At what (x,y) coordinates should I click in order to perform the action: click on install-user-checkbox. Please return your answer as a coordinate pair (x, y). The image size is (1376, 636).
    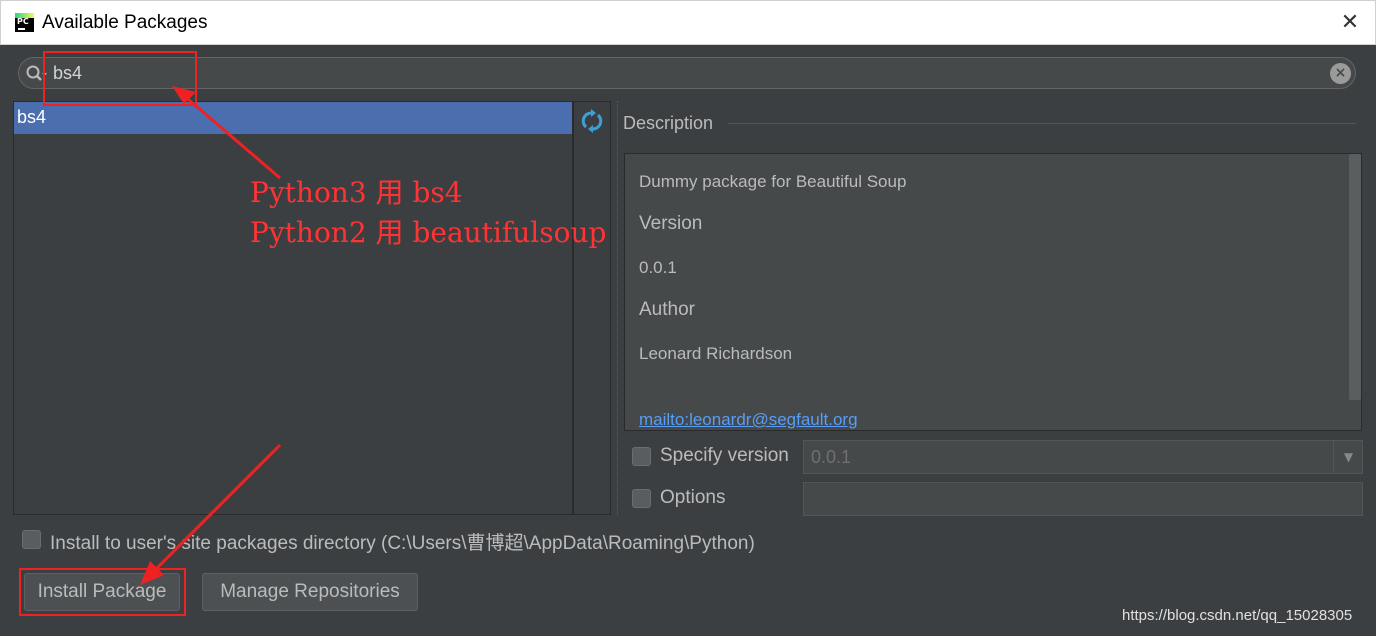
    Looking at the image, I should click on (31, 539).